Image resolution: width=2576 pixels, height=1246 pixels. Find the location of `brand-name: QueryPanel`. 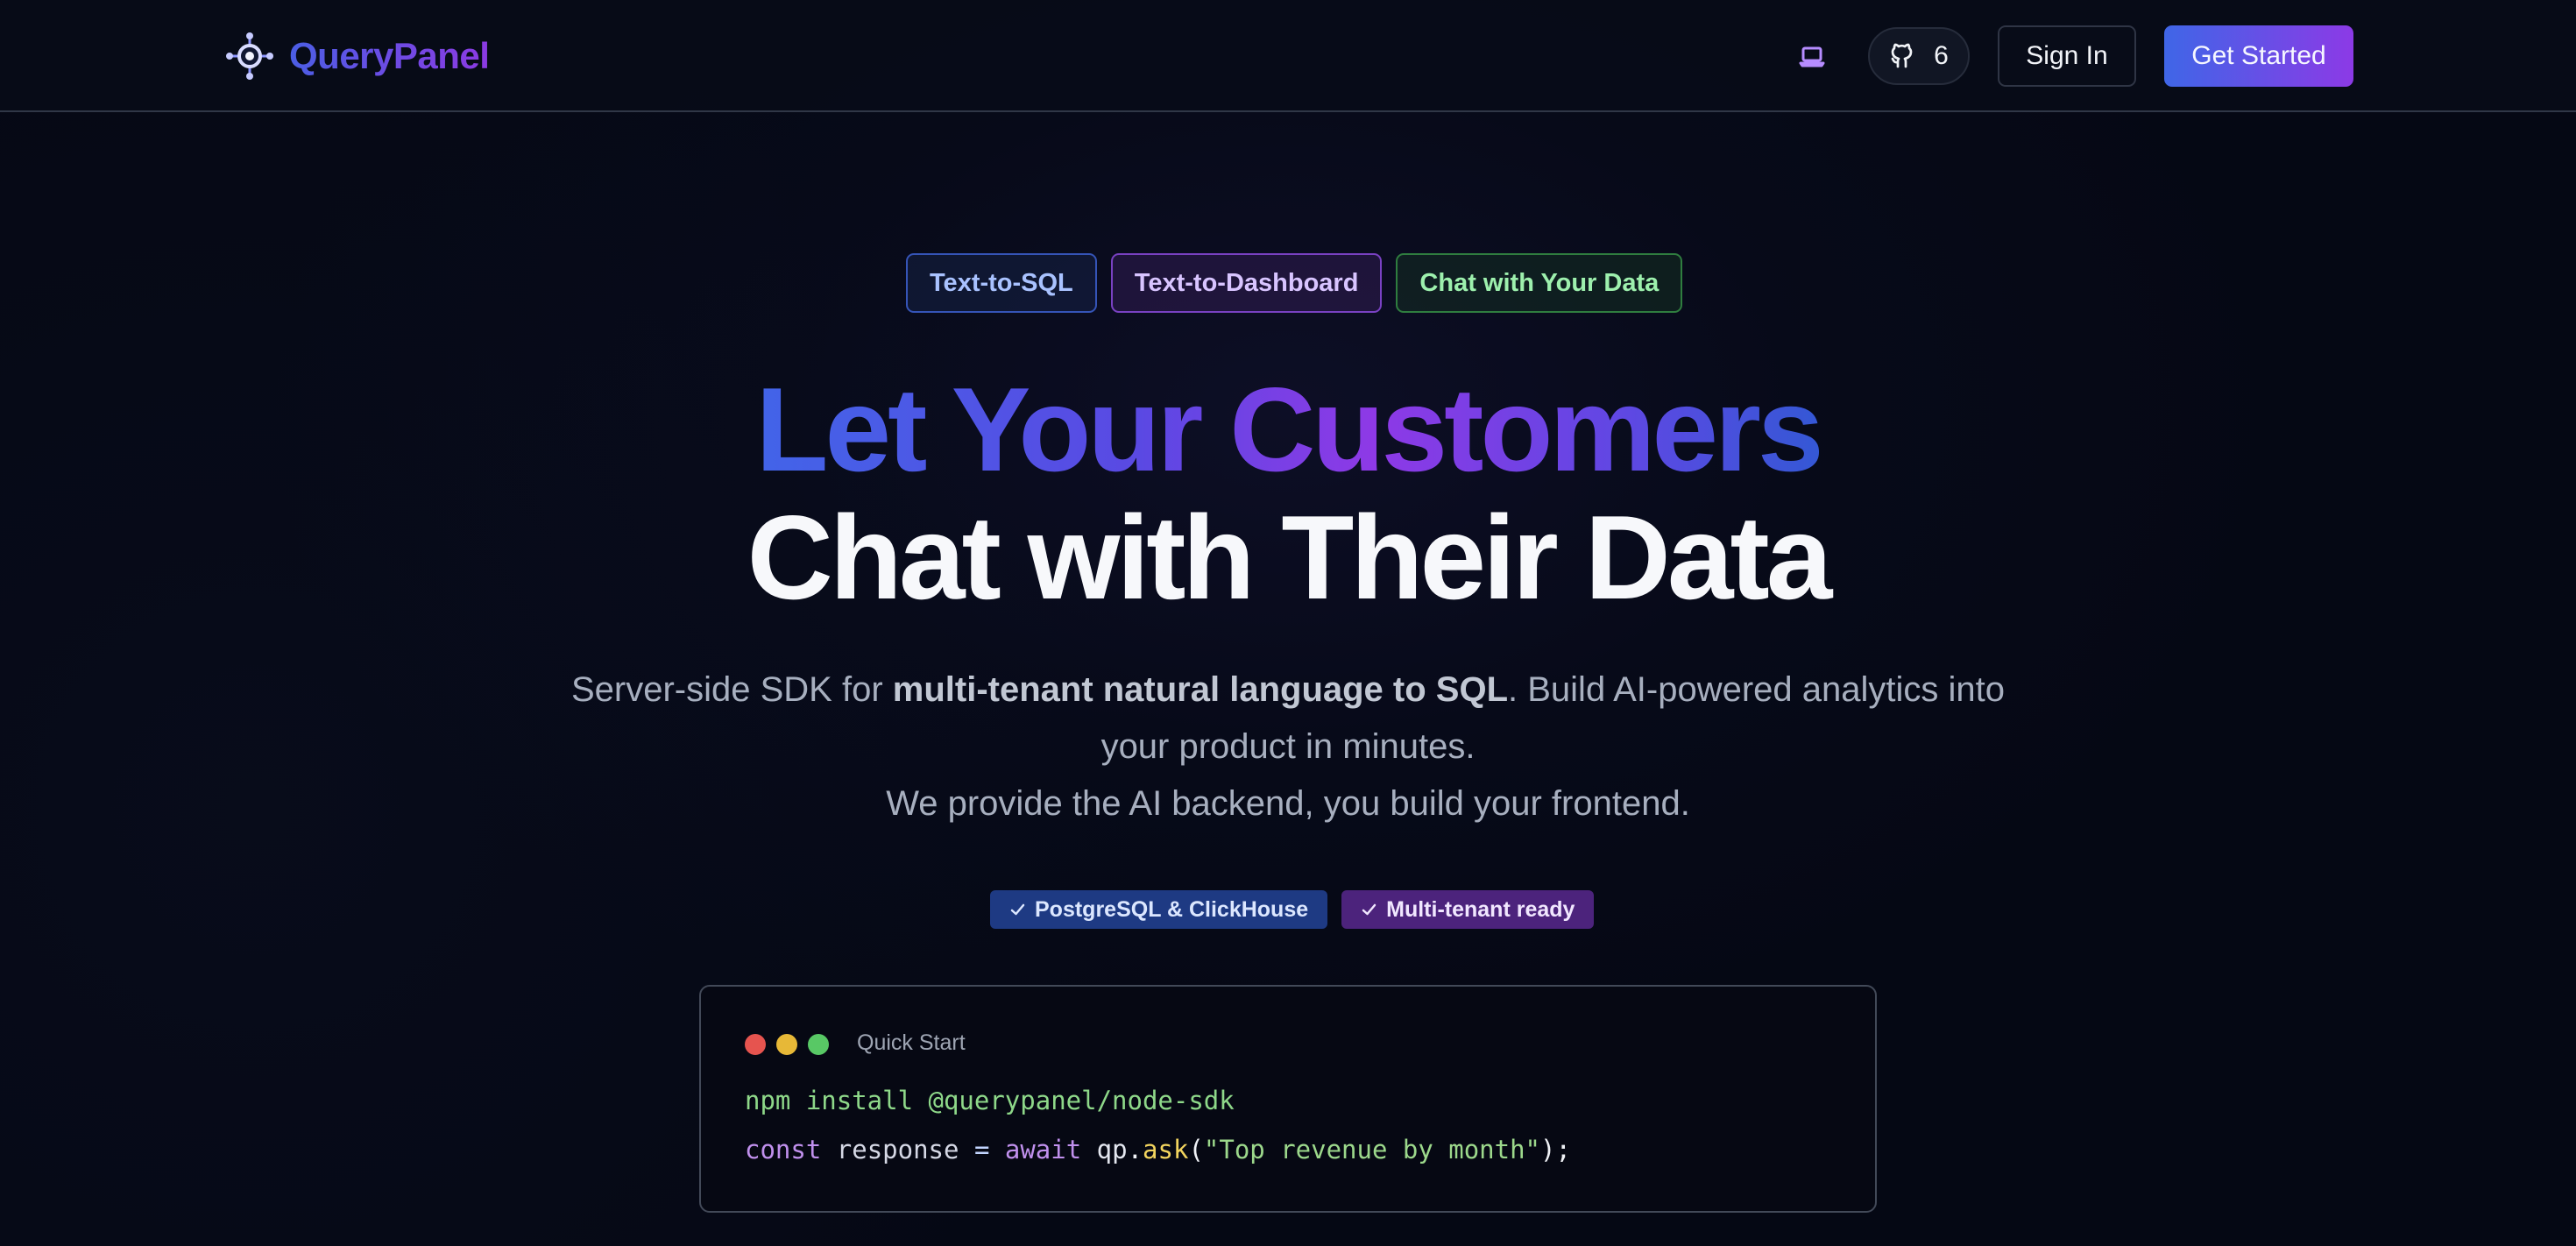

brand-name: QueryPanel is located at coordinates (389, 56).